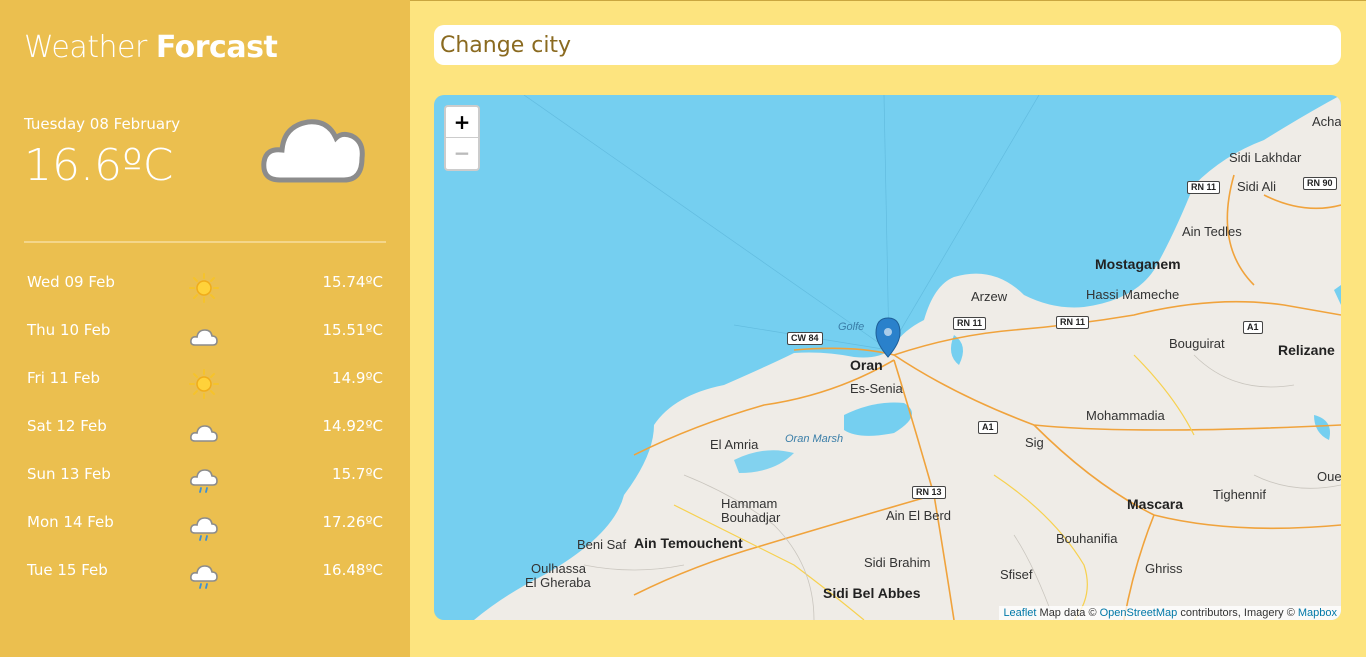 This screenshot has height=657, width=1366. What do you see at coordinates (1034, 442) in the screenshot?
I see `map-label-sig: Sig` at bounding box center [1034, 442].